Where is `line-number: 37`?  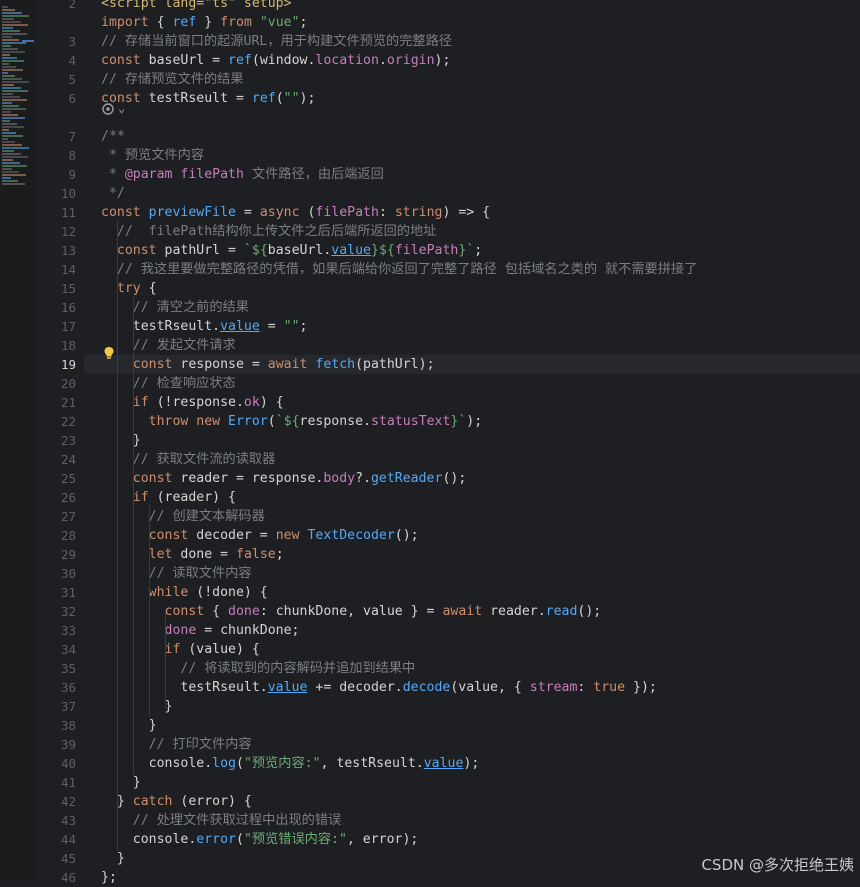
line-number: 37 is located at coordinates (55, 706).